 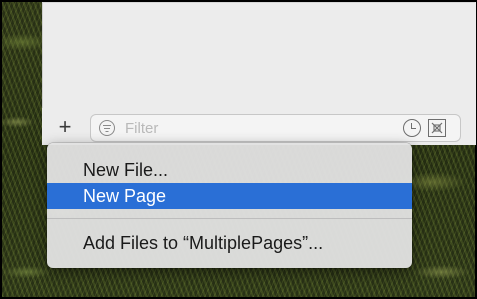 I want to click on scope-icon, so click(x=437, y=128).